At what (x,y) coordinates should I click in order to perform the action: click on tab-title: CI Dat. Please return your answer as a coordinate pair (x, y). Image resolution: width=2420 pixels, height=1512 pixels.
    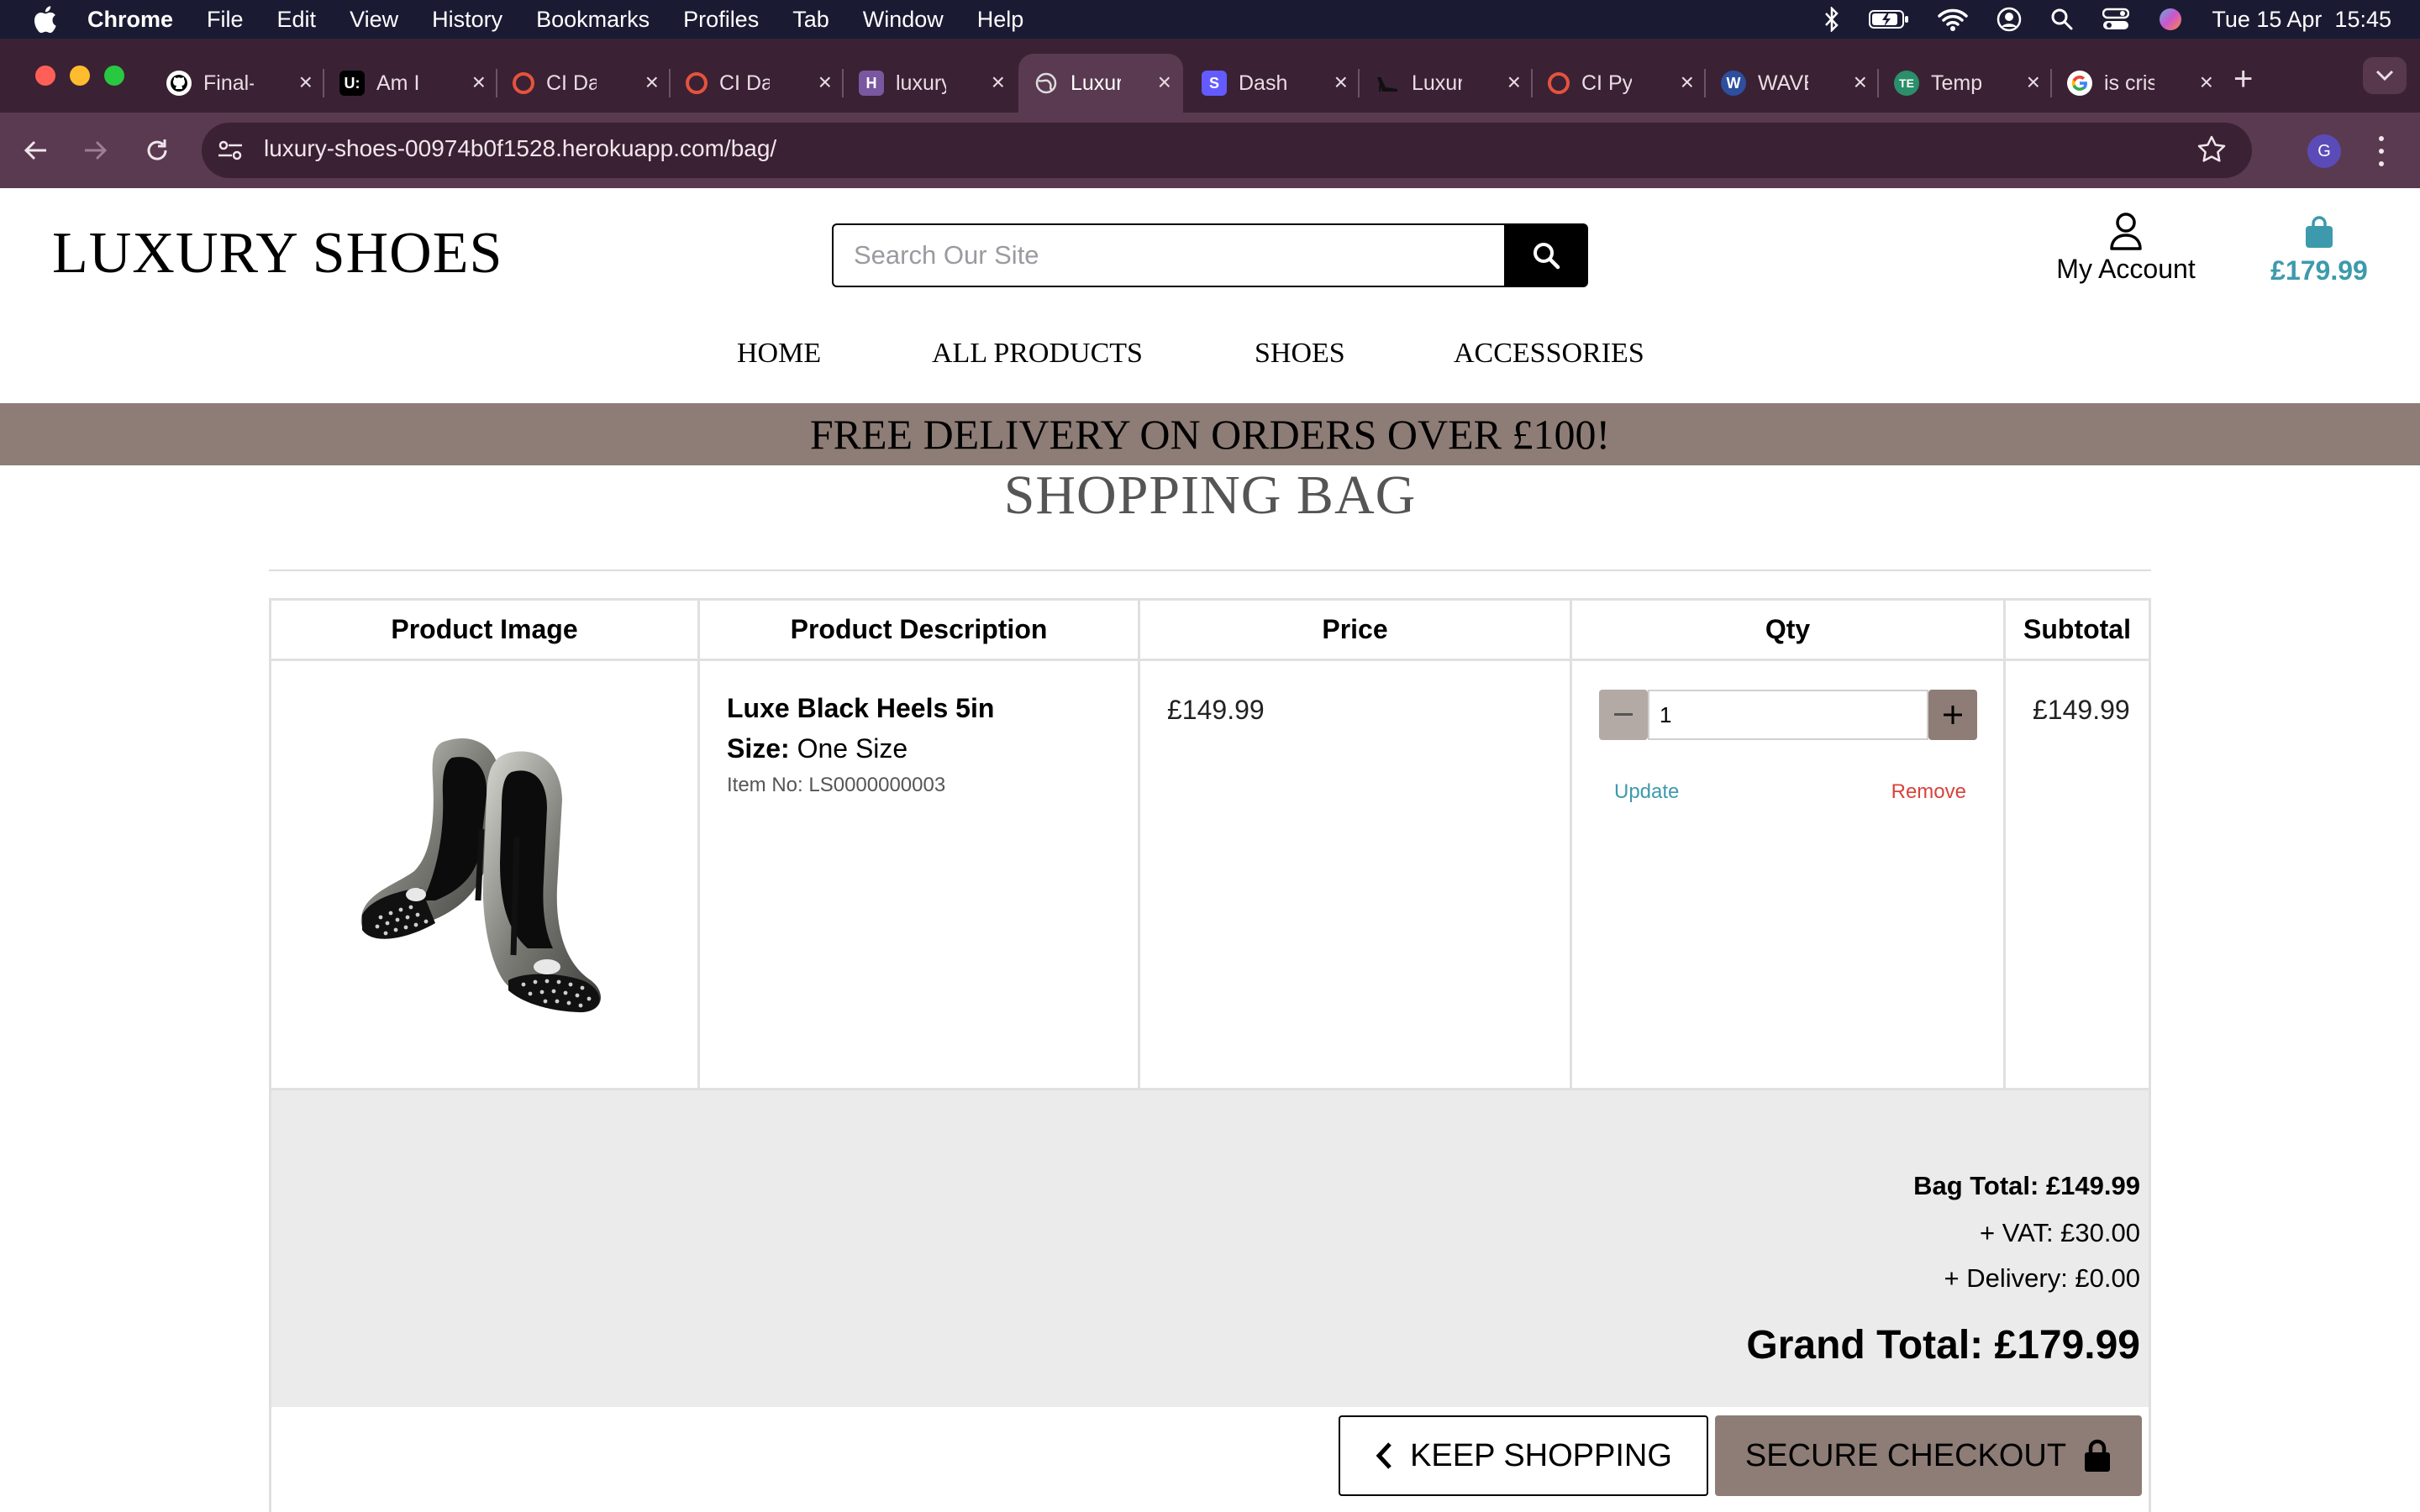
    Looking at the image, I should click on (571, 83).